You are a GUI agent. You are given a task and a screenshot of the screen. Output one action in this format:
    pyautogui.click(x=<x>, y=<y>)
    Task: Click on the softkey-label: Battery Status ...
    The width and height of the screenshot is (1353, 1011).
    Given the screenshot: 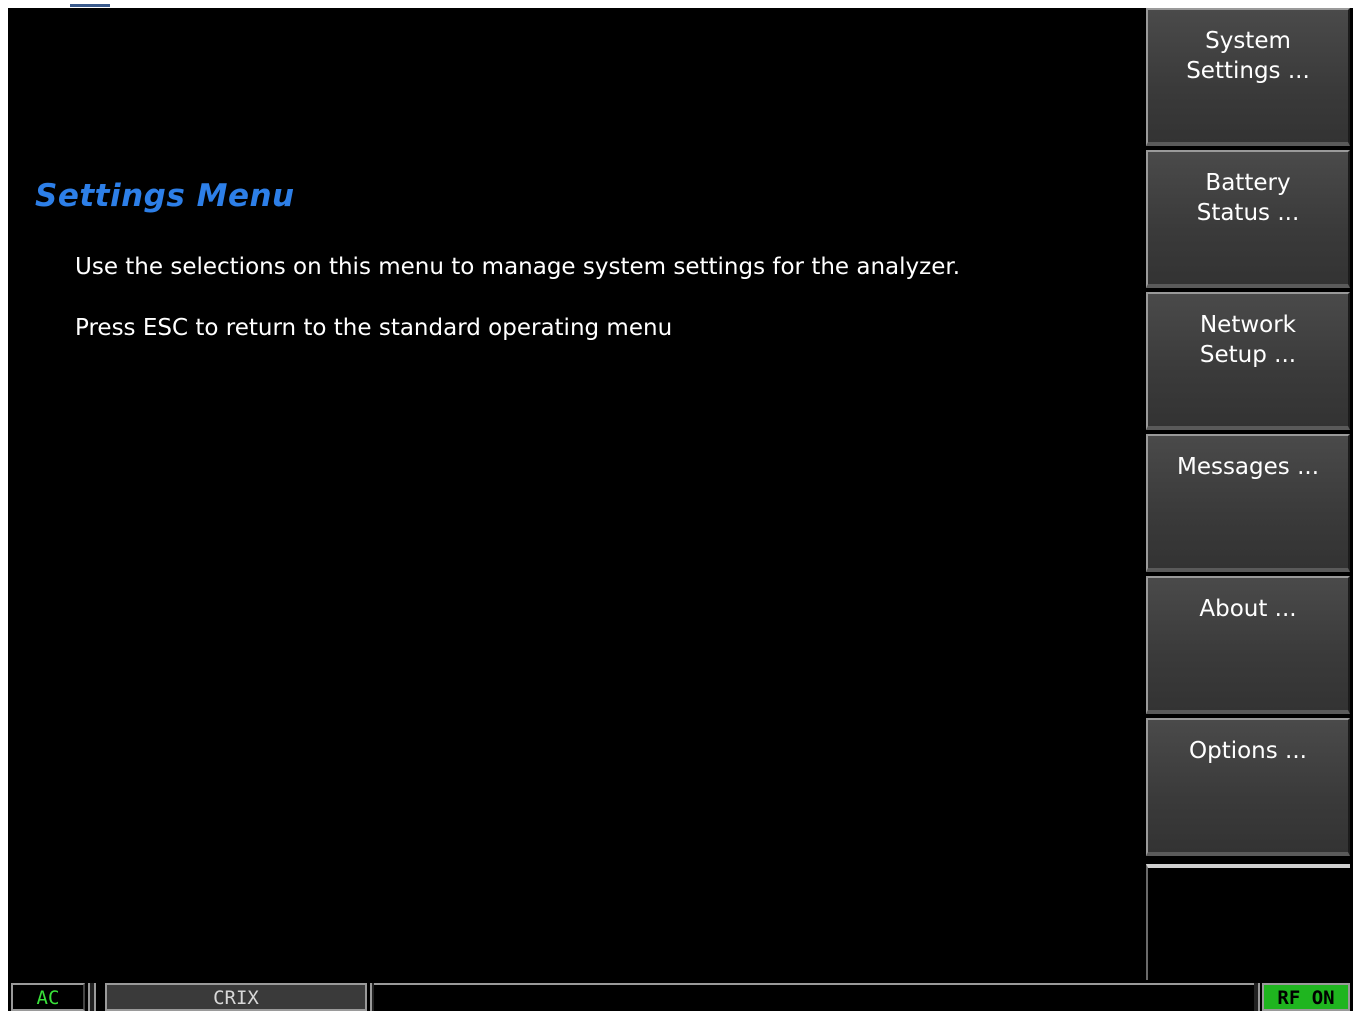 What is the action you would take?
    pyautogui.click(x=1248, y=198)
    